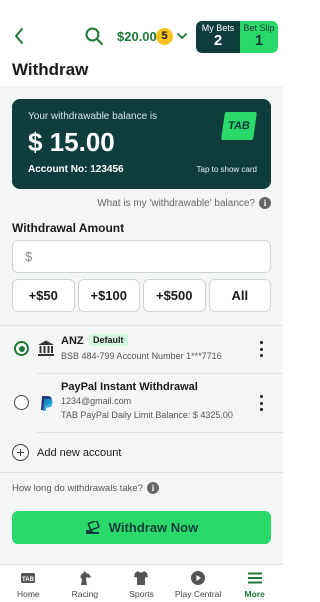 This screenshot has height=602, width=320. Describe the element at coordinates (182, 36) in the screenshot. I see `chevron-down-icon` at that location.